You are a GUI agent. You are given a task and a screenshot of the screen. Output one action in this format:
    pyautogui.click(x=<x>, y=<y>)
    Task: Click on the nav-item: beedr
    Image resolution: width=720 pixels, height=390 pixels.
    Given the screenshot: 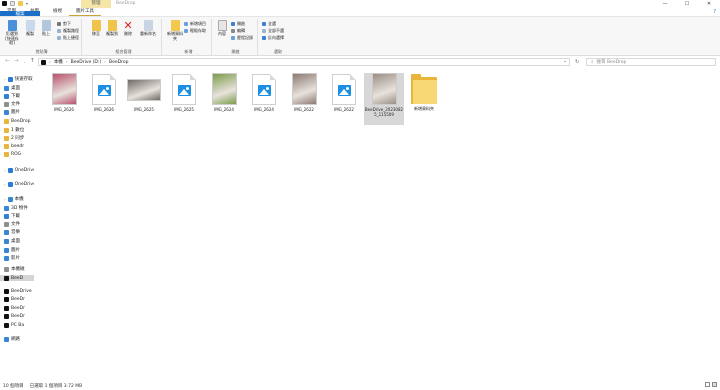 What is the action you would take?
    pyautogui.click(x=14, y=146)
    